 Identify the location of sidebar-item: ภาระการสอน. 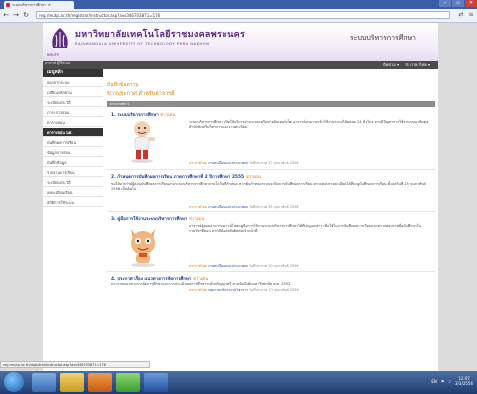
(73, 112).